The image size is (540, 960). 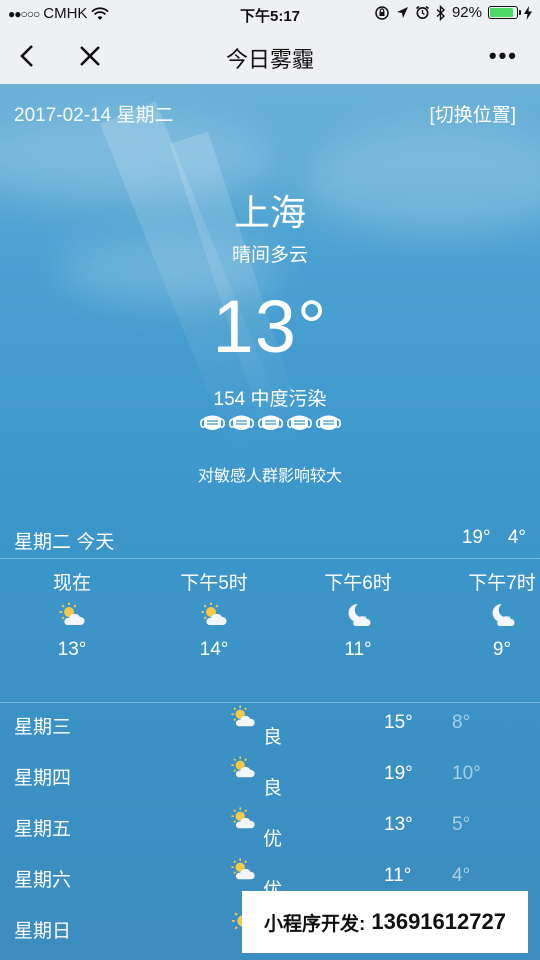 What do you see at coordinates (502, 583) in the screenshot?
I see `hour-time: 下午7时` at bounding box center [502, 583].